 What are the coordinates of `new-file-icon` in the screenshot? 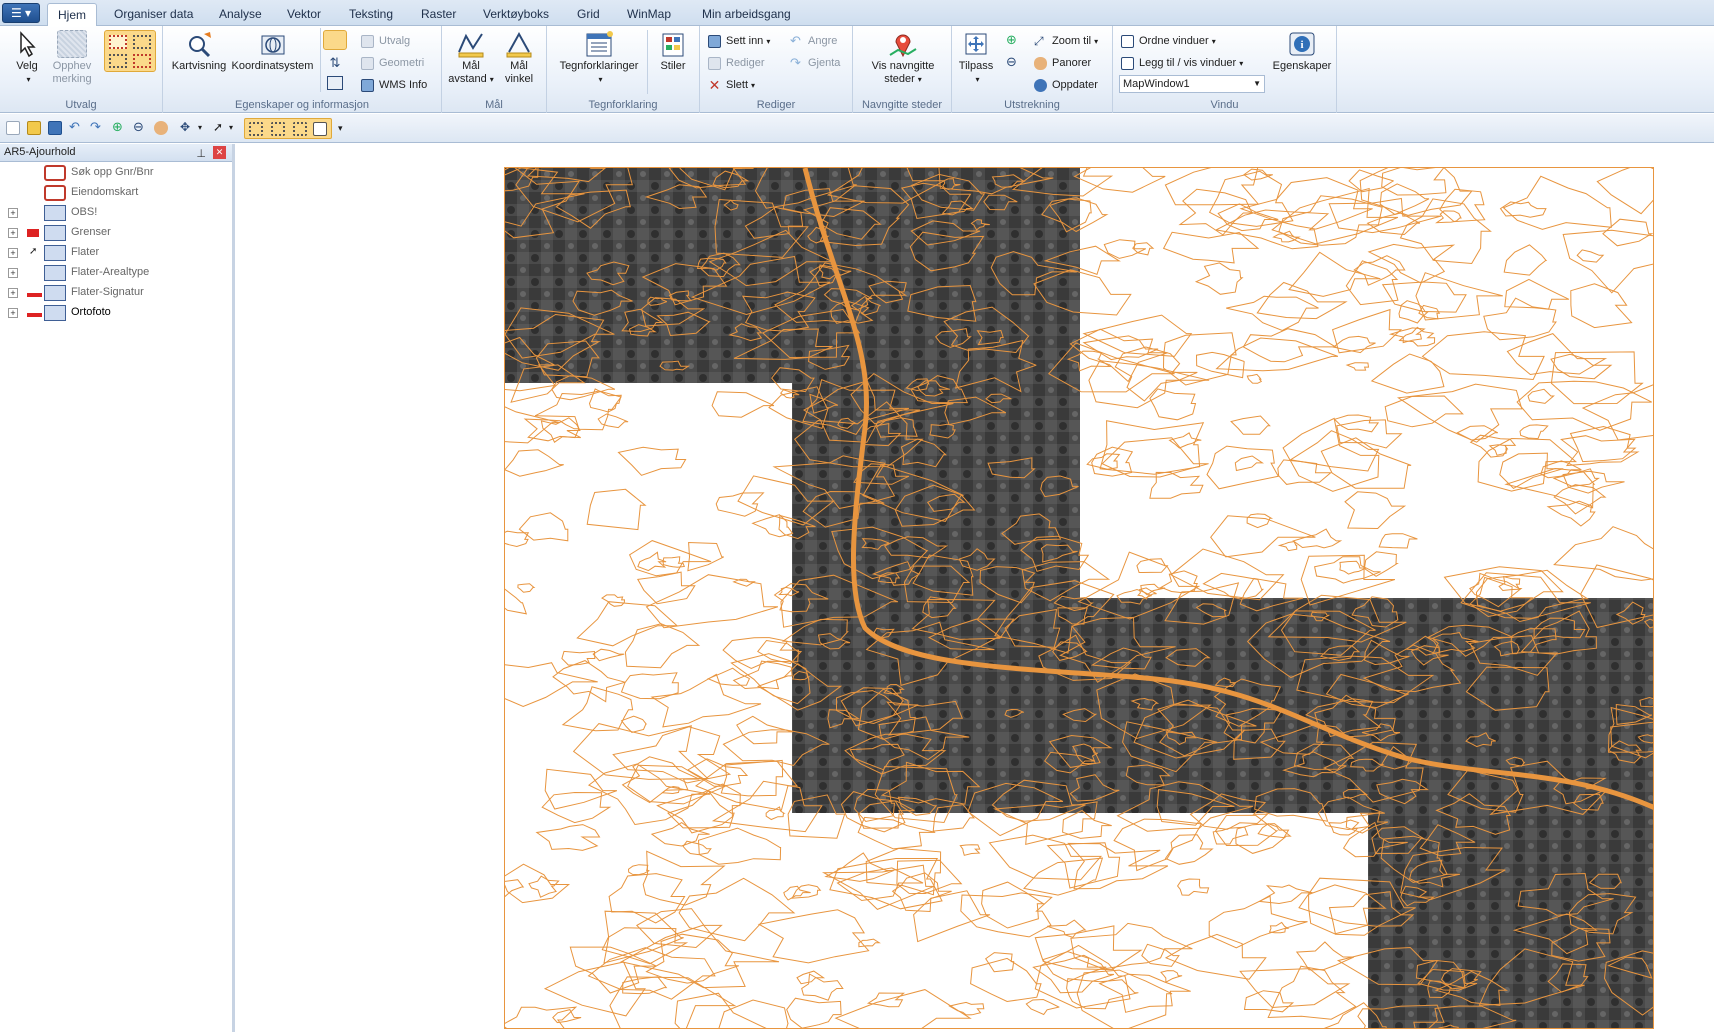 It's located at (13, 128).